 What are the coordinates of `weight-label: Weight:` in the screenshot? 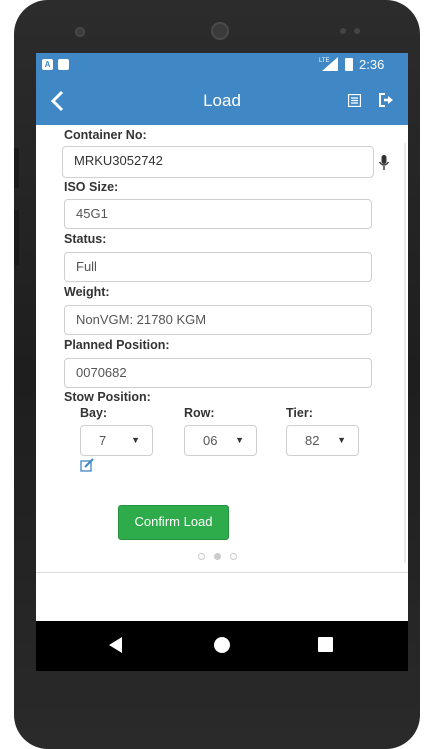 It's located at (87, 292).